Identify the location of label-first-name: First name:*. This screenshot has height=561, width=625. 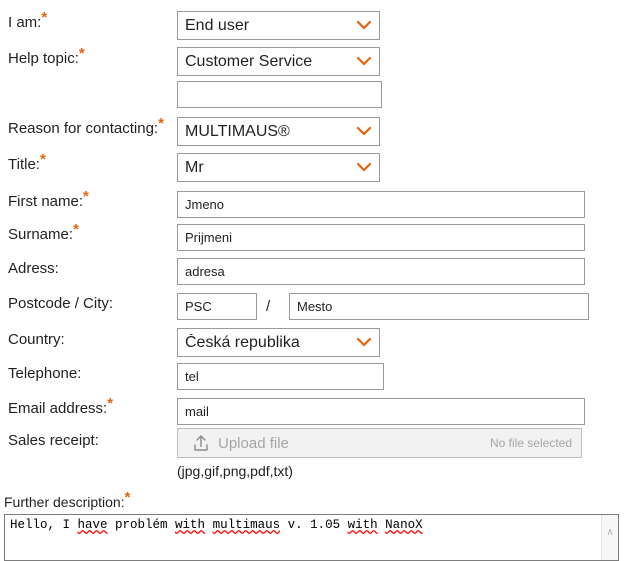
(48, 199).